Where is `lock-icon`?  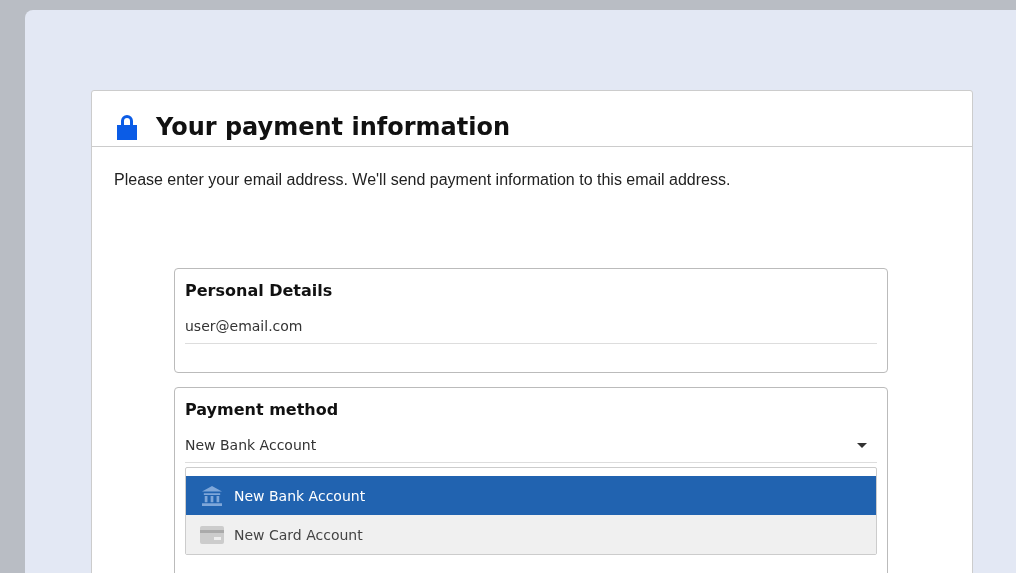
lock-icon is located at coordinates (127, 126).